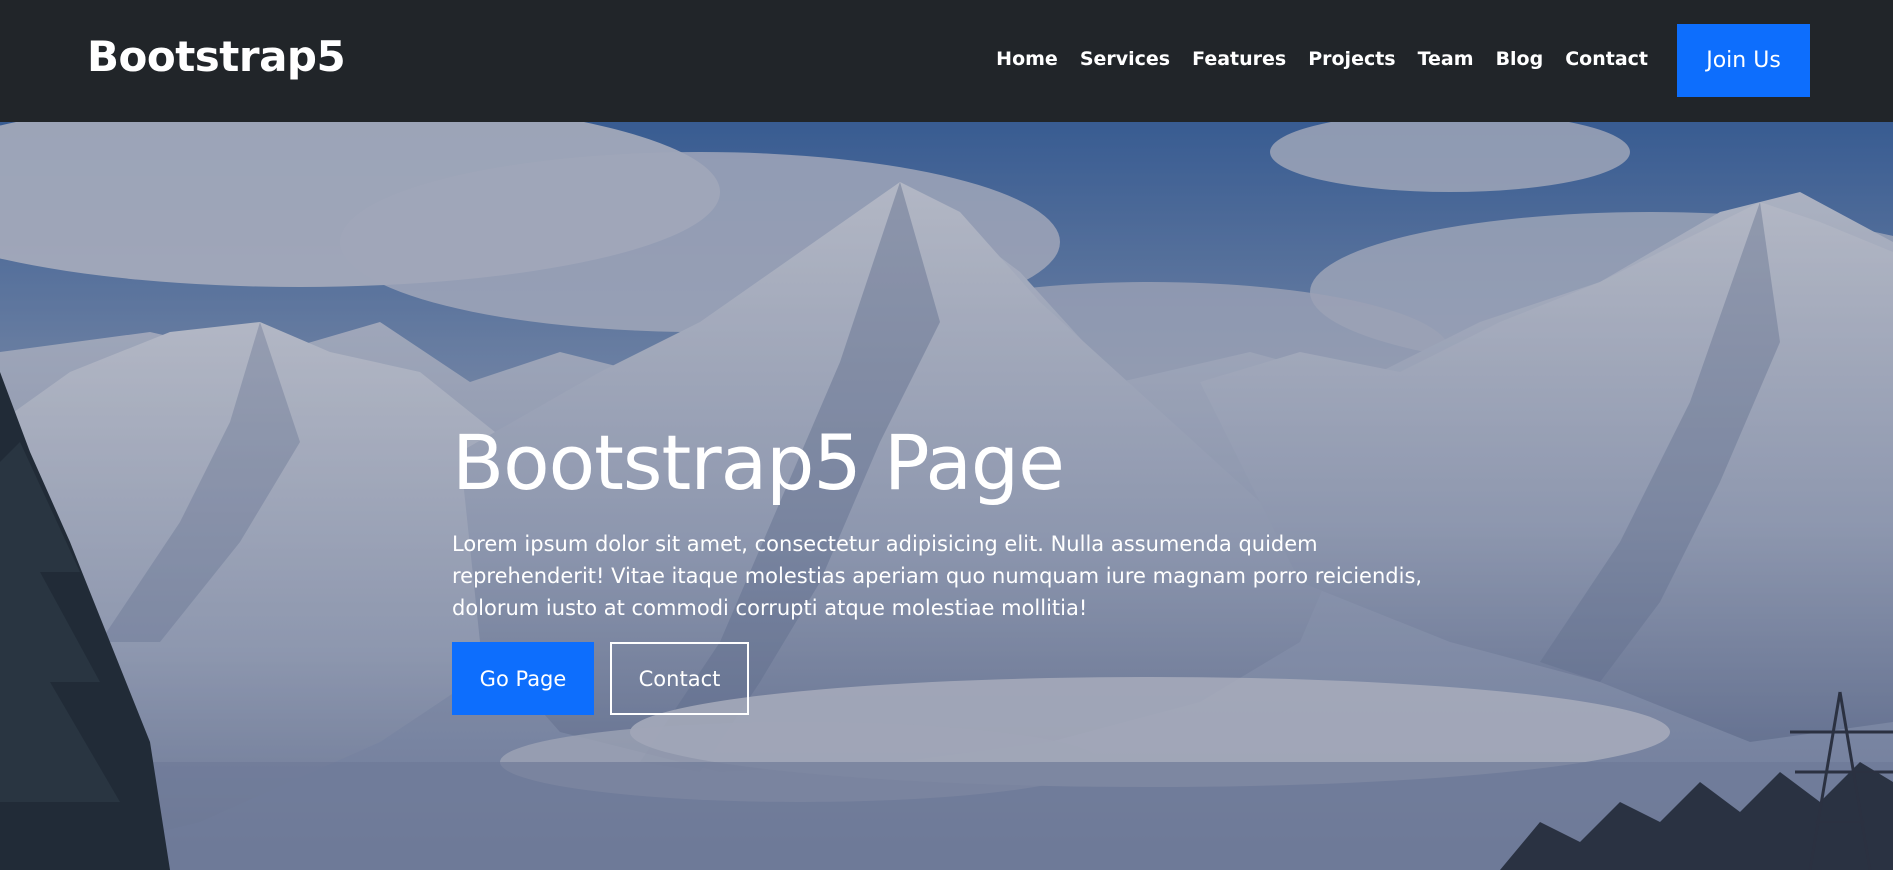  I want to click on nav-link-projects: Projects, so click(1351, 59).